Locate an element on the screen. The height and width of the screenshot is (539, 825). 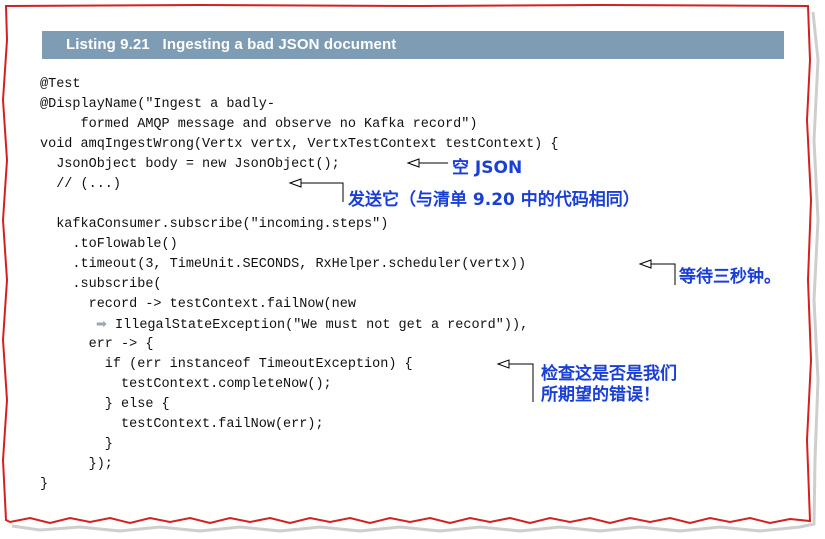
annotation-check-line2: 所期望的错误！ is located at coordinates (600, 395).